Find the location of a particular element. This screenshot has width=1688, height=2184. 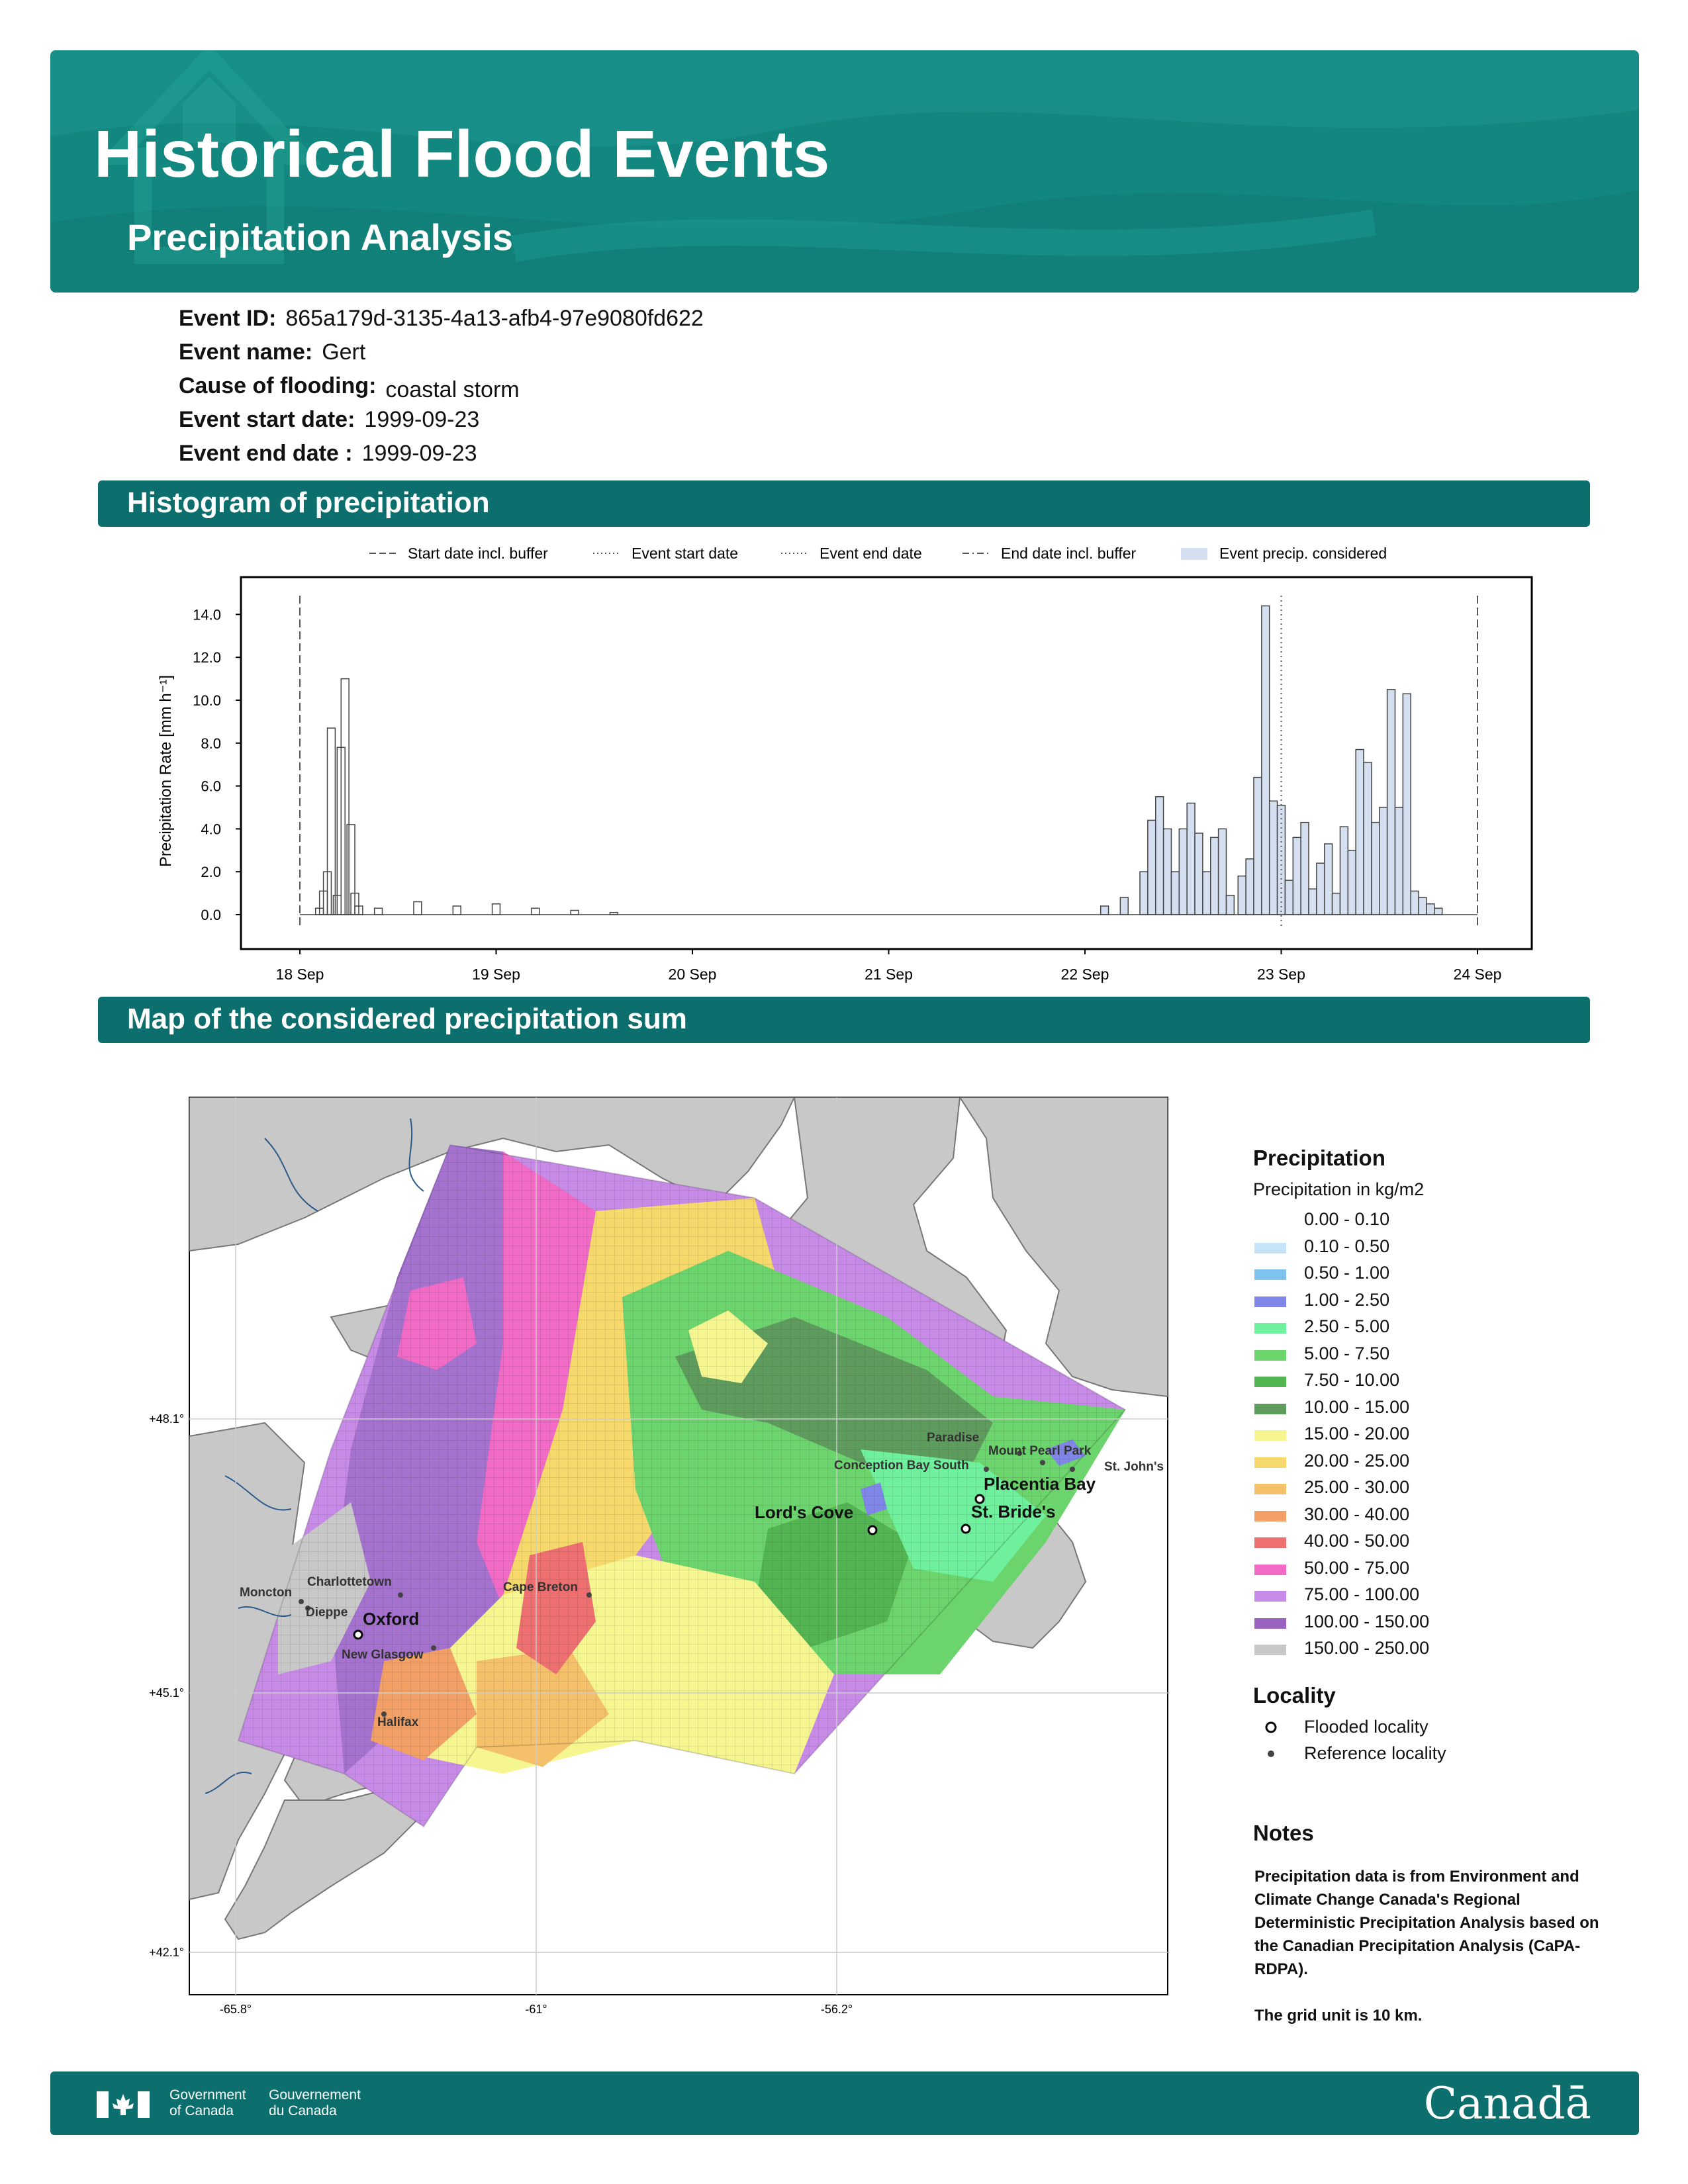

reference-locality-label: Conception Bay South is located at coordinates (901, 1466).